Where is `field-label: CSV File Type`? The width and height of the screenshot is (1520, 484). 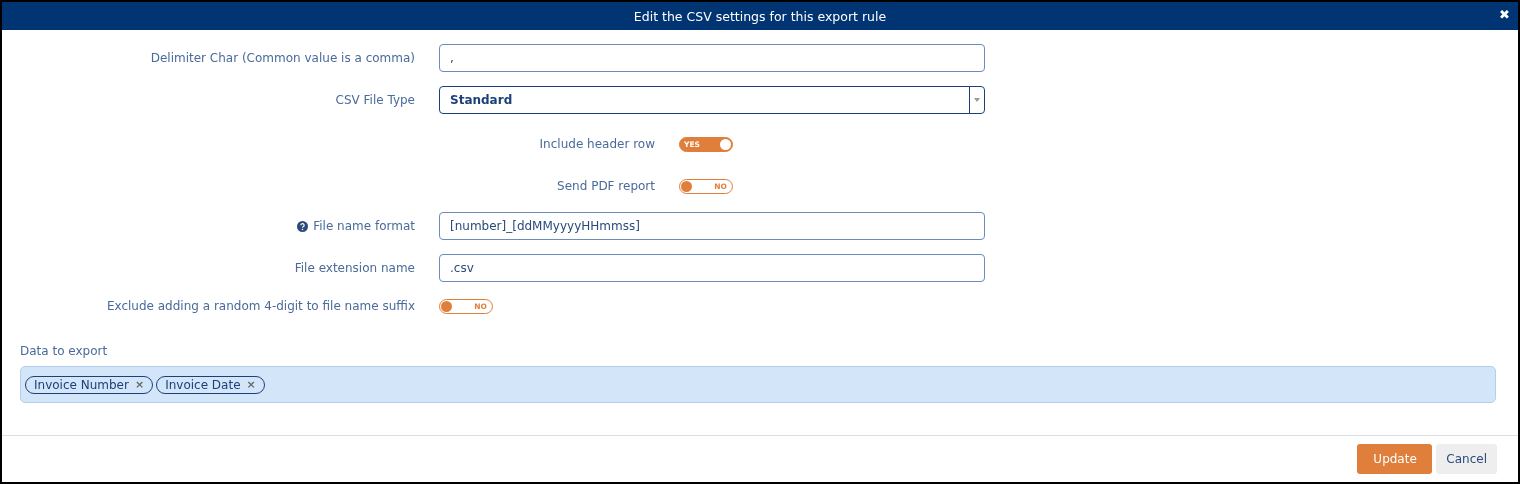 field-label: CSV File Type is located at coordinates (375, 100).